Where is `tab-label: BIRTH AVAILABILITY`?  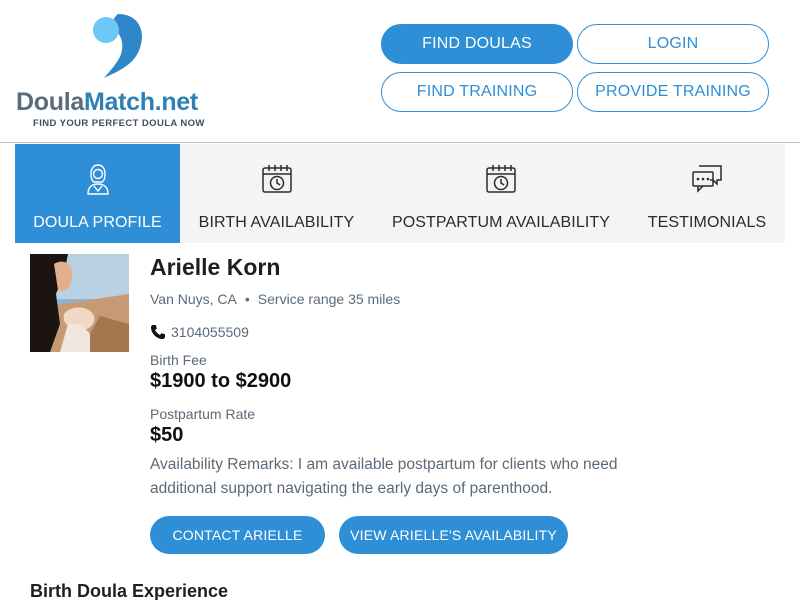
tab-label: BIRTH AVAILABILITY is located at coordinates (276, 222).